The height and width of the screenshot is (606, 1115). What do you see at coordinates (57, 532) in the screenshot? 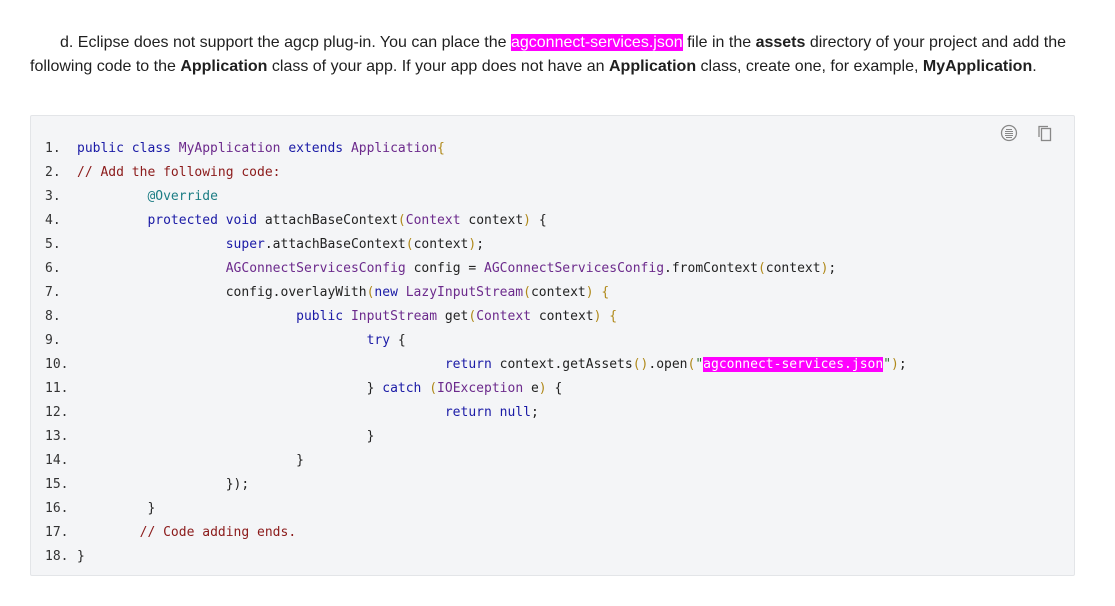
I see `line-number: 17.` at bounding box center [57, 532].